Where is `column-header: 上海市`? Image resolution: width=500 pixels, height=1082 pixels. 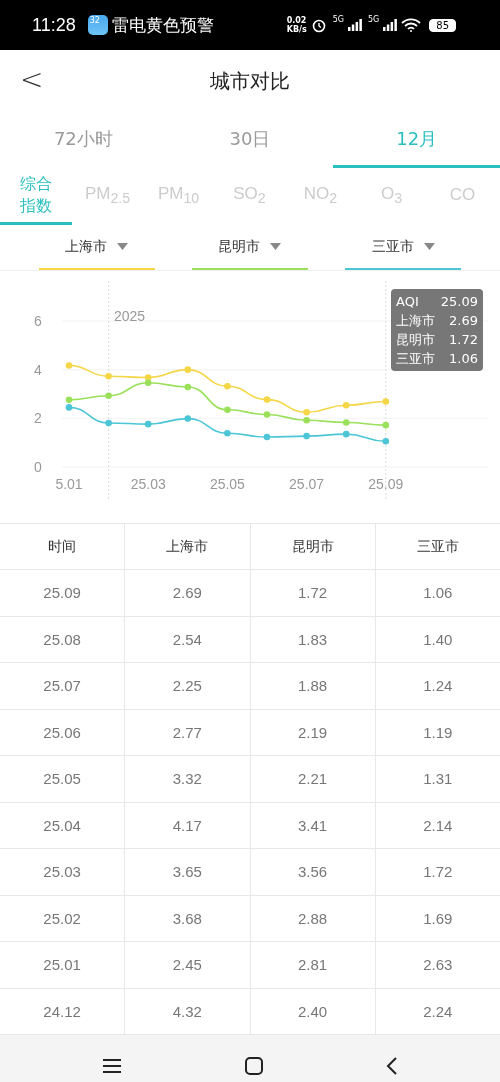
column-header: 上海市 is located at coordinates (188, 546).